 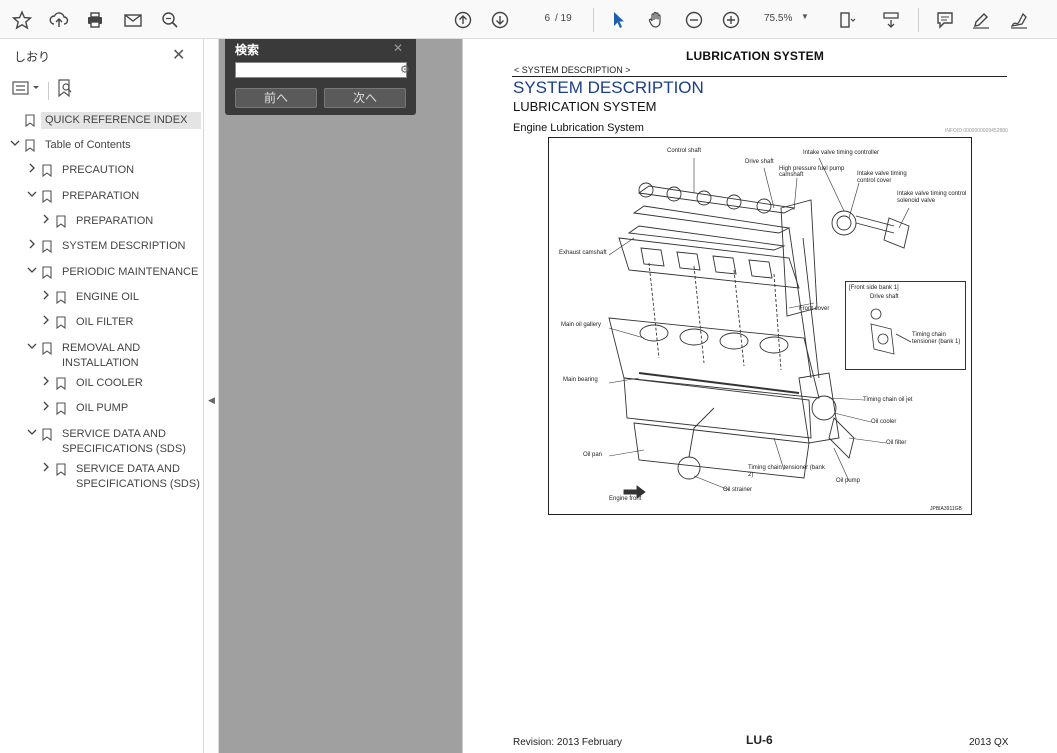 What do you see at coordinates (121, 120) in the screenshot?
I see `bookmark-label: QUICK REFERENCE INDEX` at bounding box center [121, 120].